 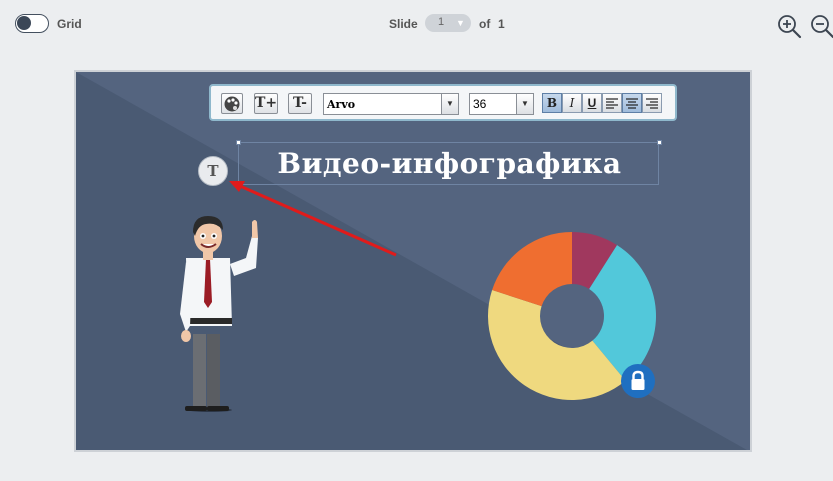 I want to click on of-label: of, so click(x=485, y=24).